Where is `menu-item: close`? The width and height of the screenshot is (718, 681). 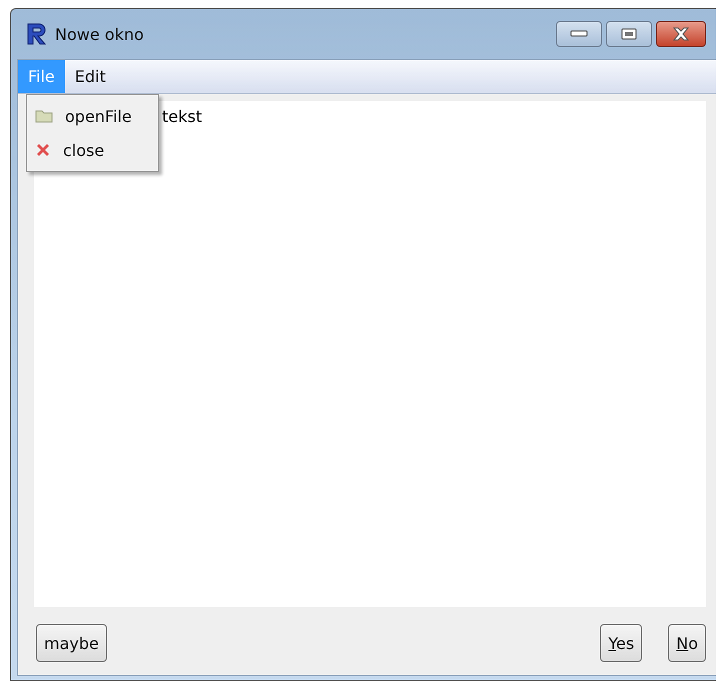
menu-item: close is located at coordinates (83, 150).